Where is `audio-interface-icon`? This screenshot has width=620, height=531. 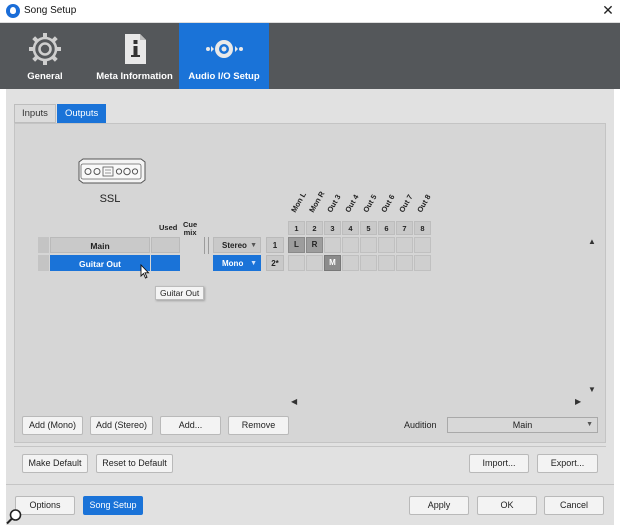
audio-interface-icon is located at coordinates (111, 172).